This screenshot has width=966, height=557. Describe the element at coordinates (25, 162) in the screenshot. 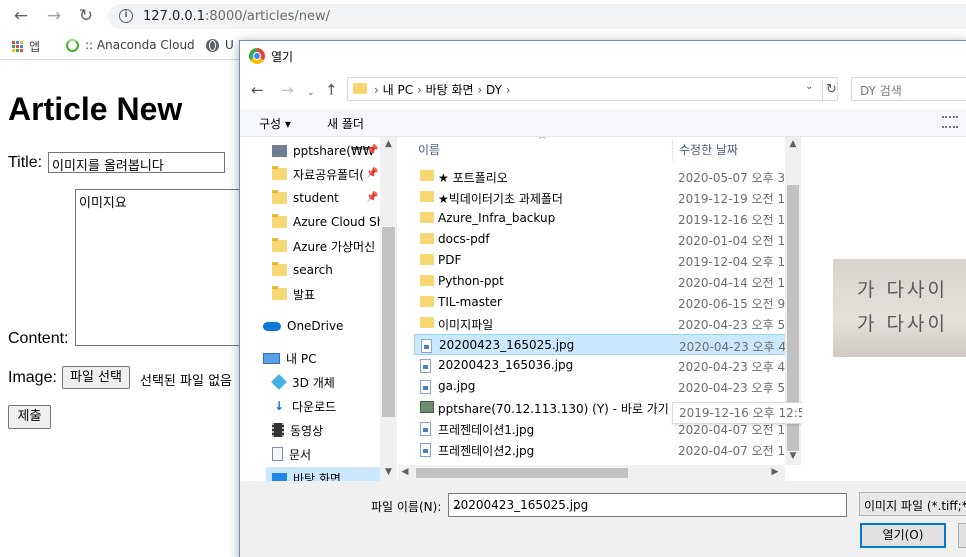

I see `title-label: Title:` at that location.